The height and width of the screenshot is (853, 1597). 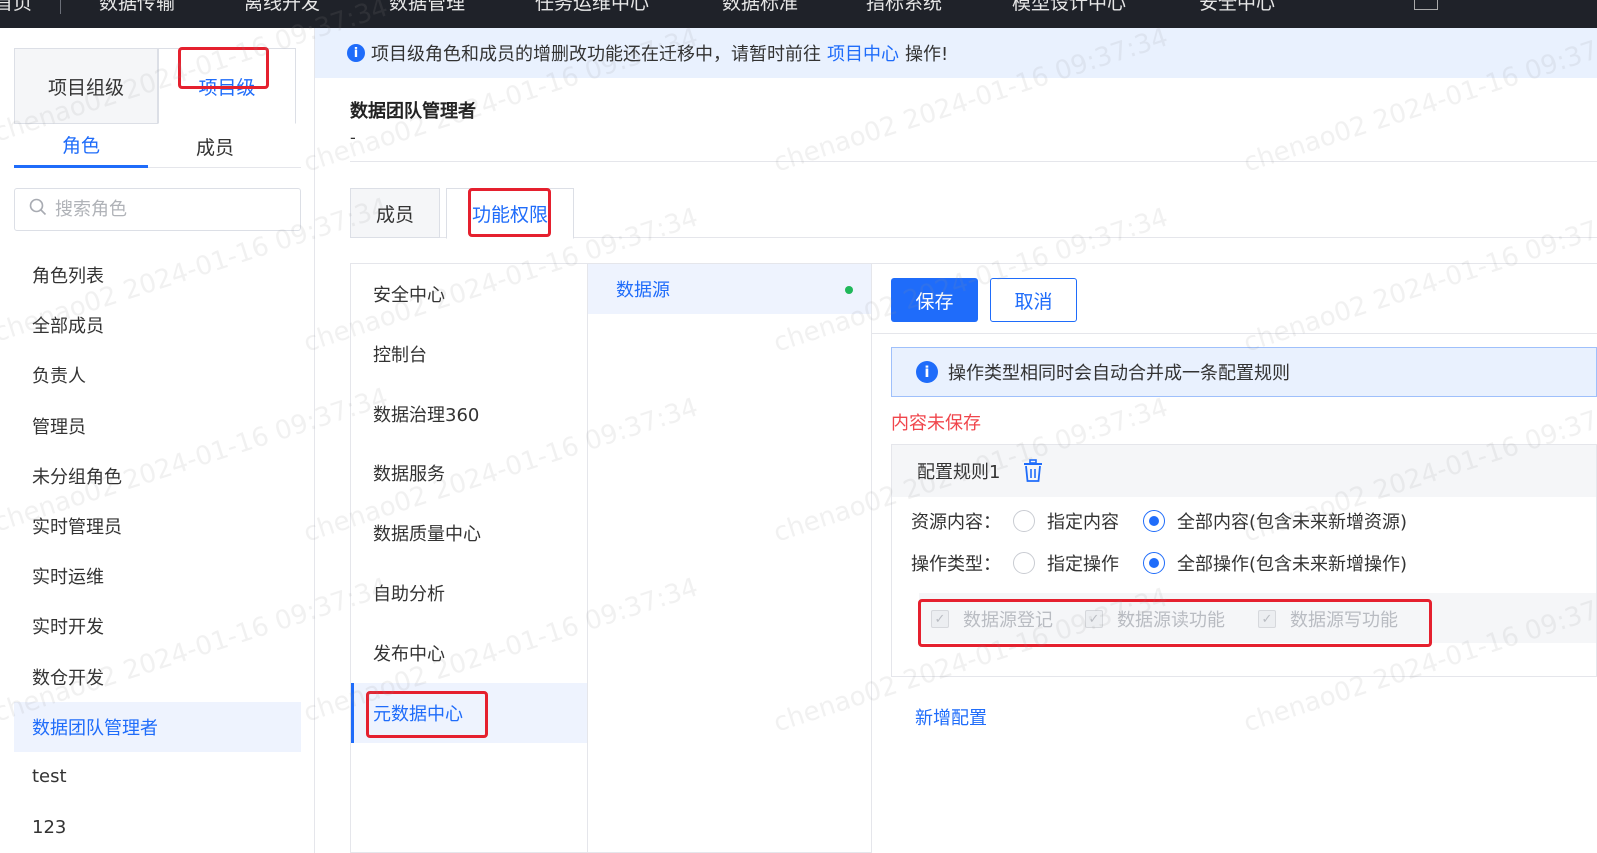 I want to click on radio-label: 指定内容, so click(x=1083, y=522).